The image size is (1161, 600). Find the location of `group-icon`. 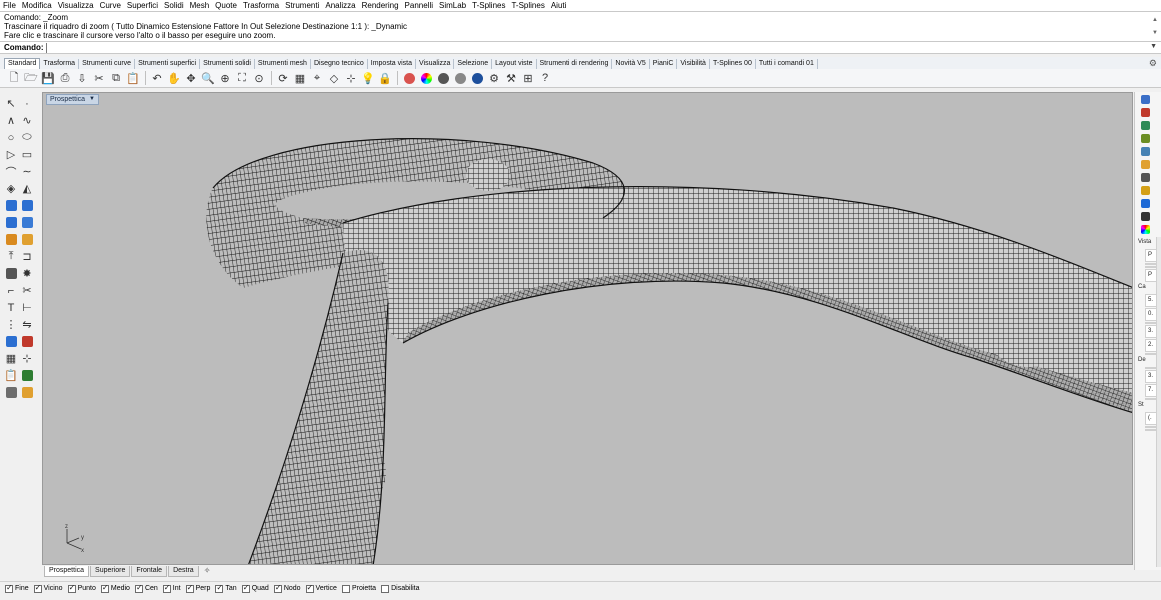

group-icon is located at coordinates (11, 274).